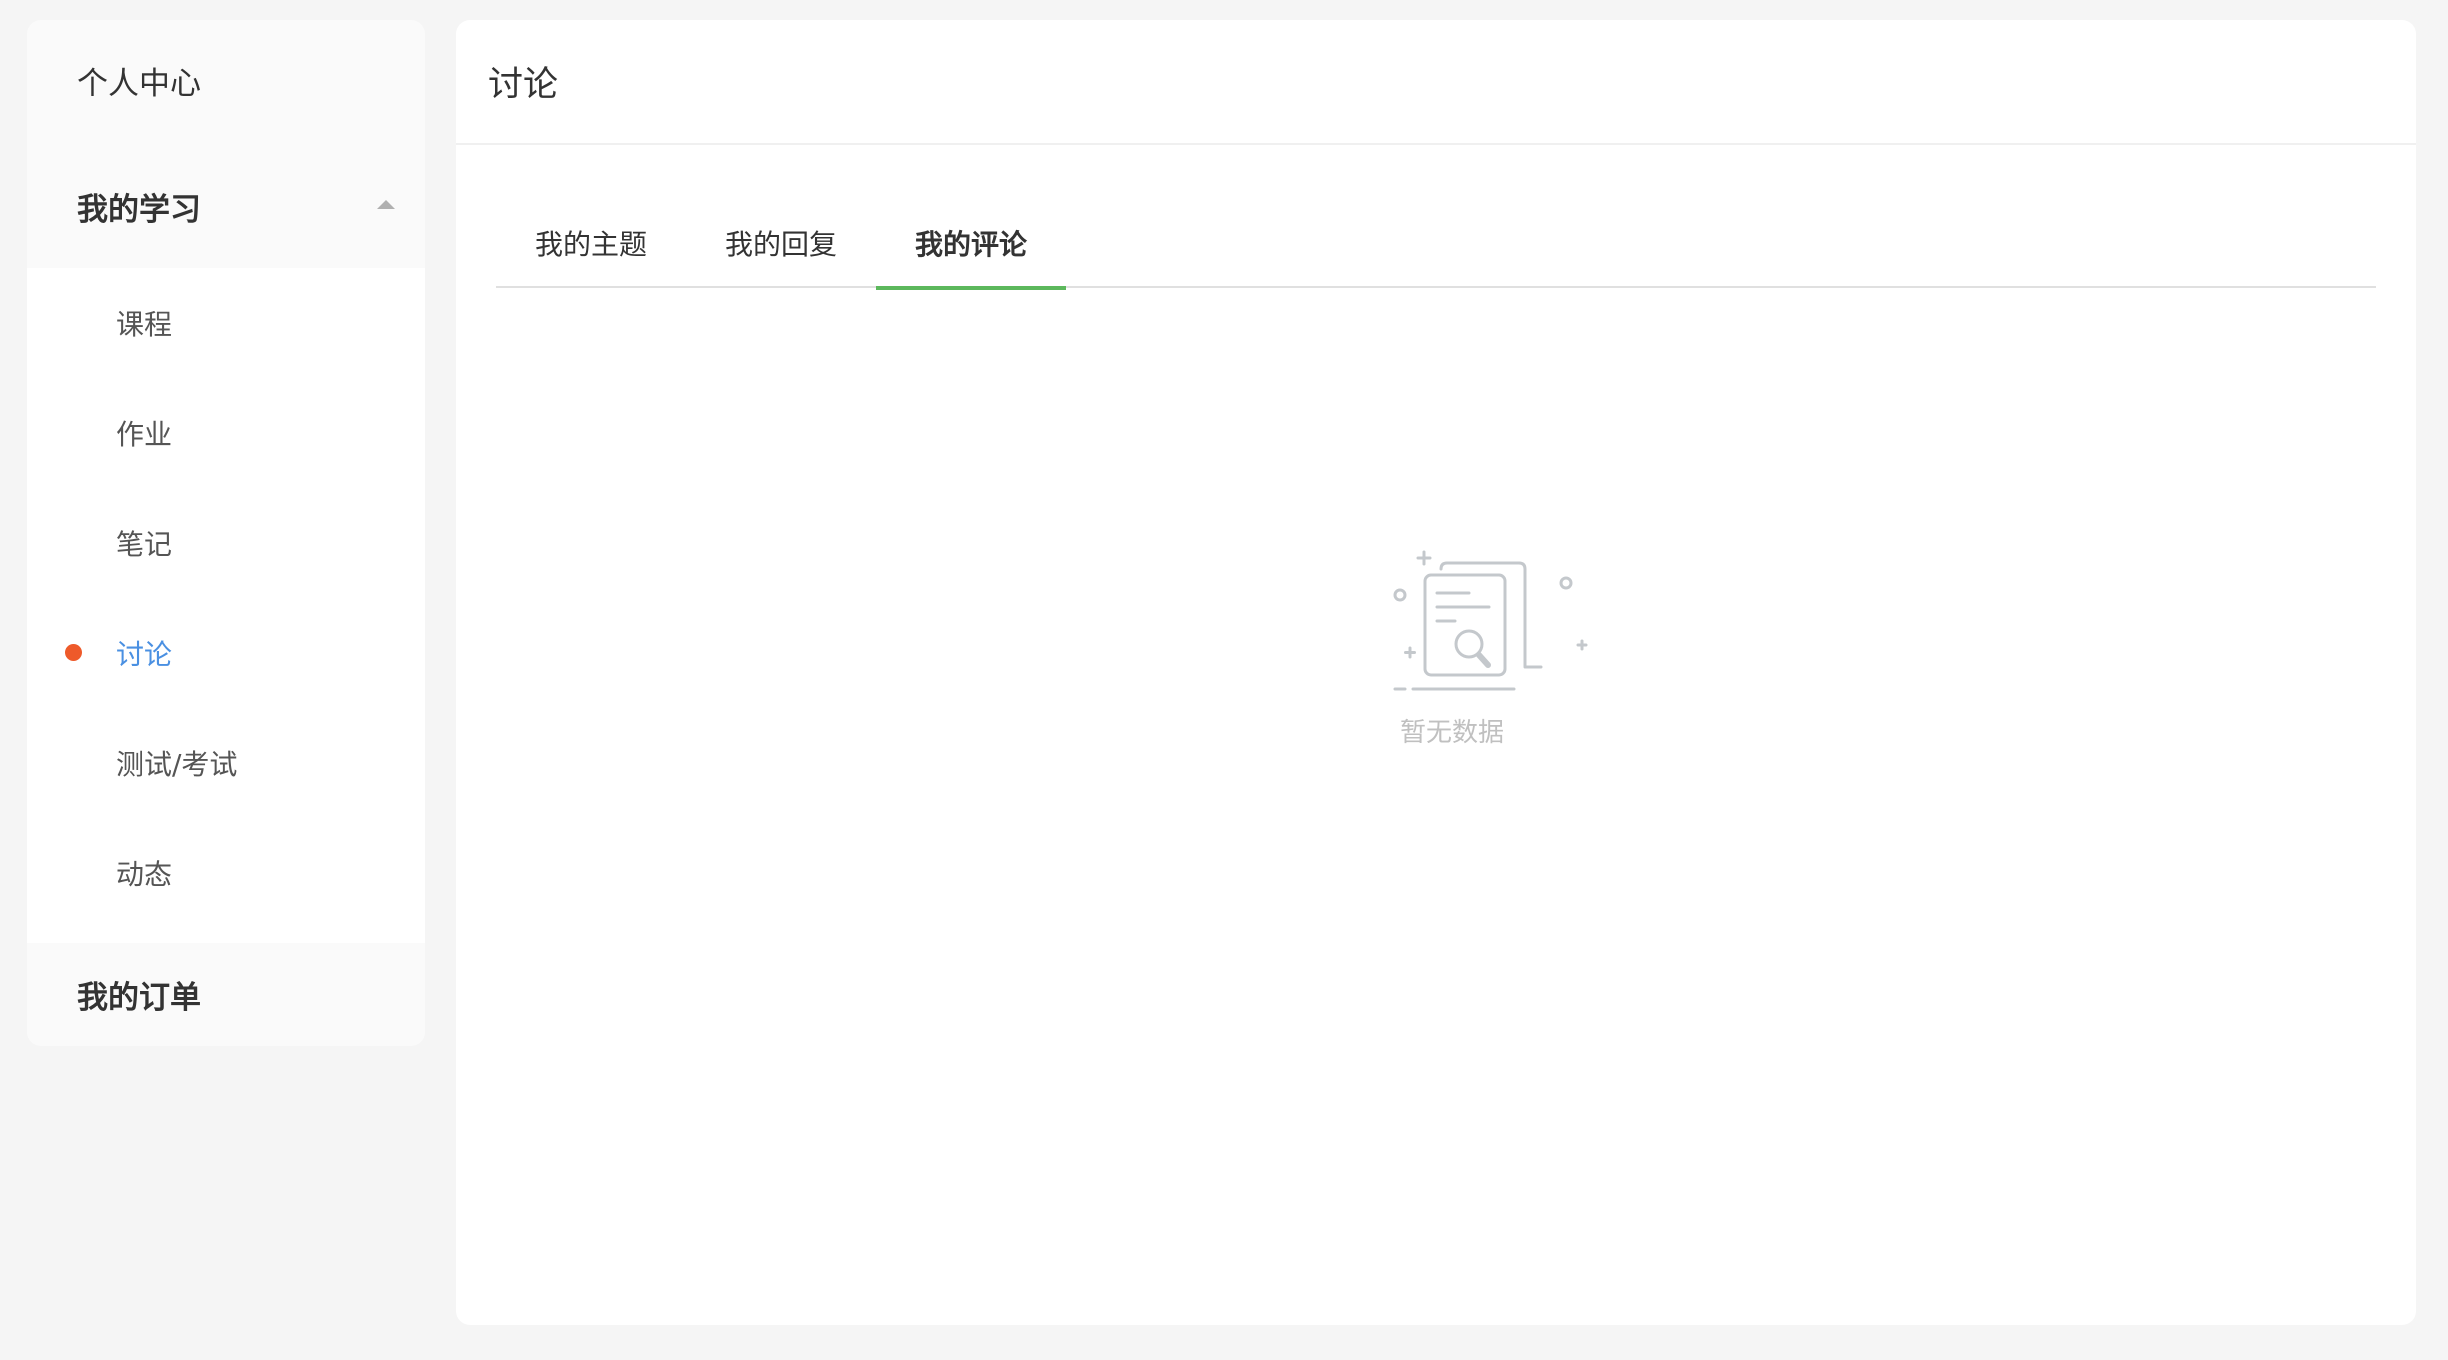 This screenshot has width=2448, height=1360. What do you see at coordinates (1451, 733) in the screenshot?
I see `empty-state-text: 暂无数据` at bounding box center [1451, 733].